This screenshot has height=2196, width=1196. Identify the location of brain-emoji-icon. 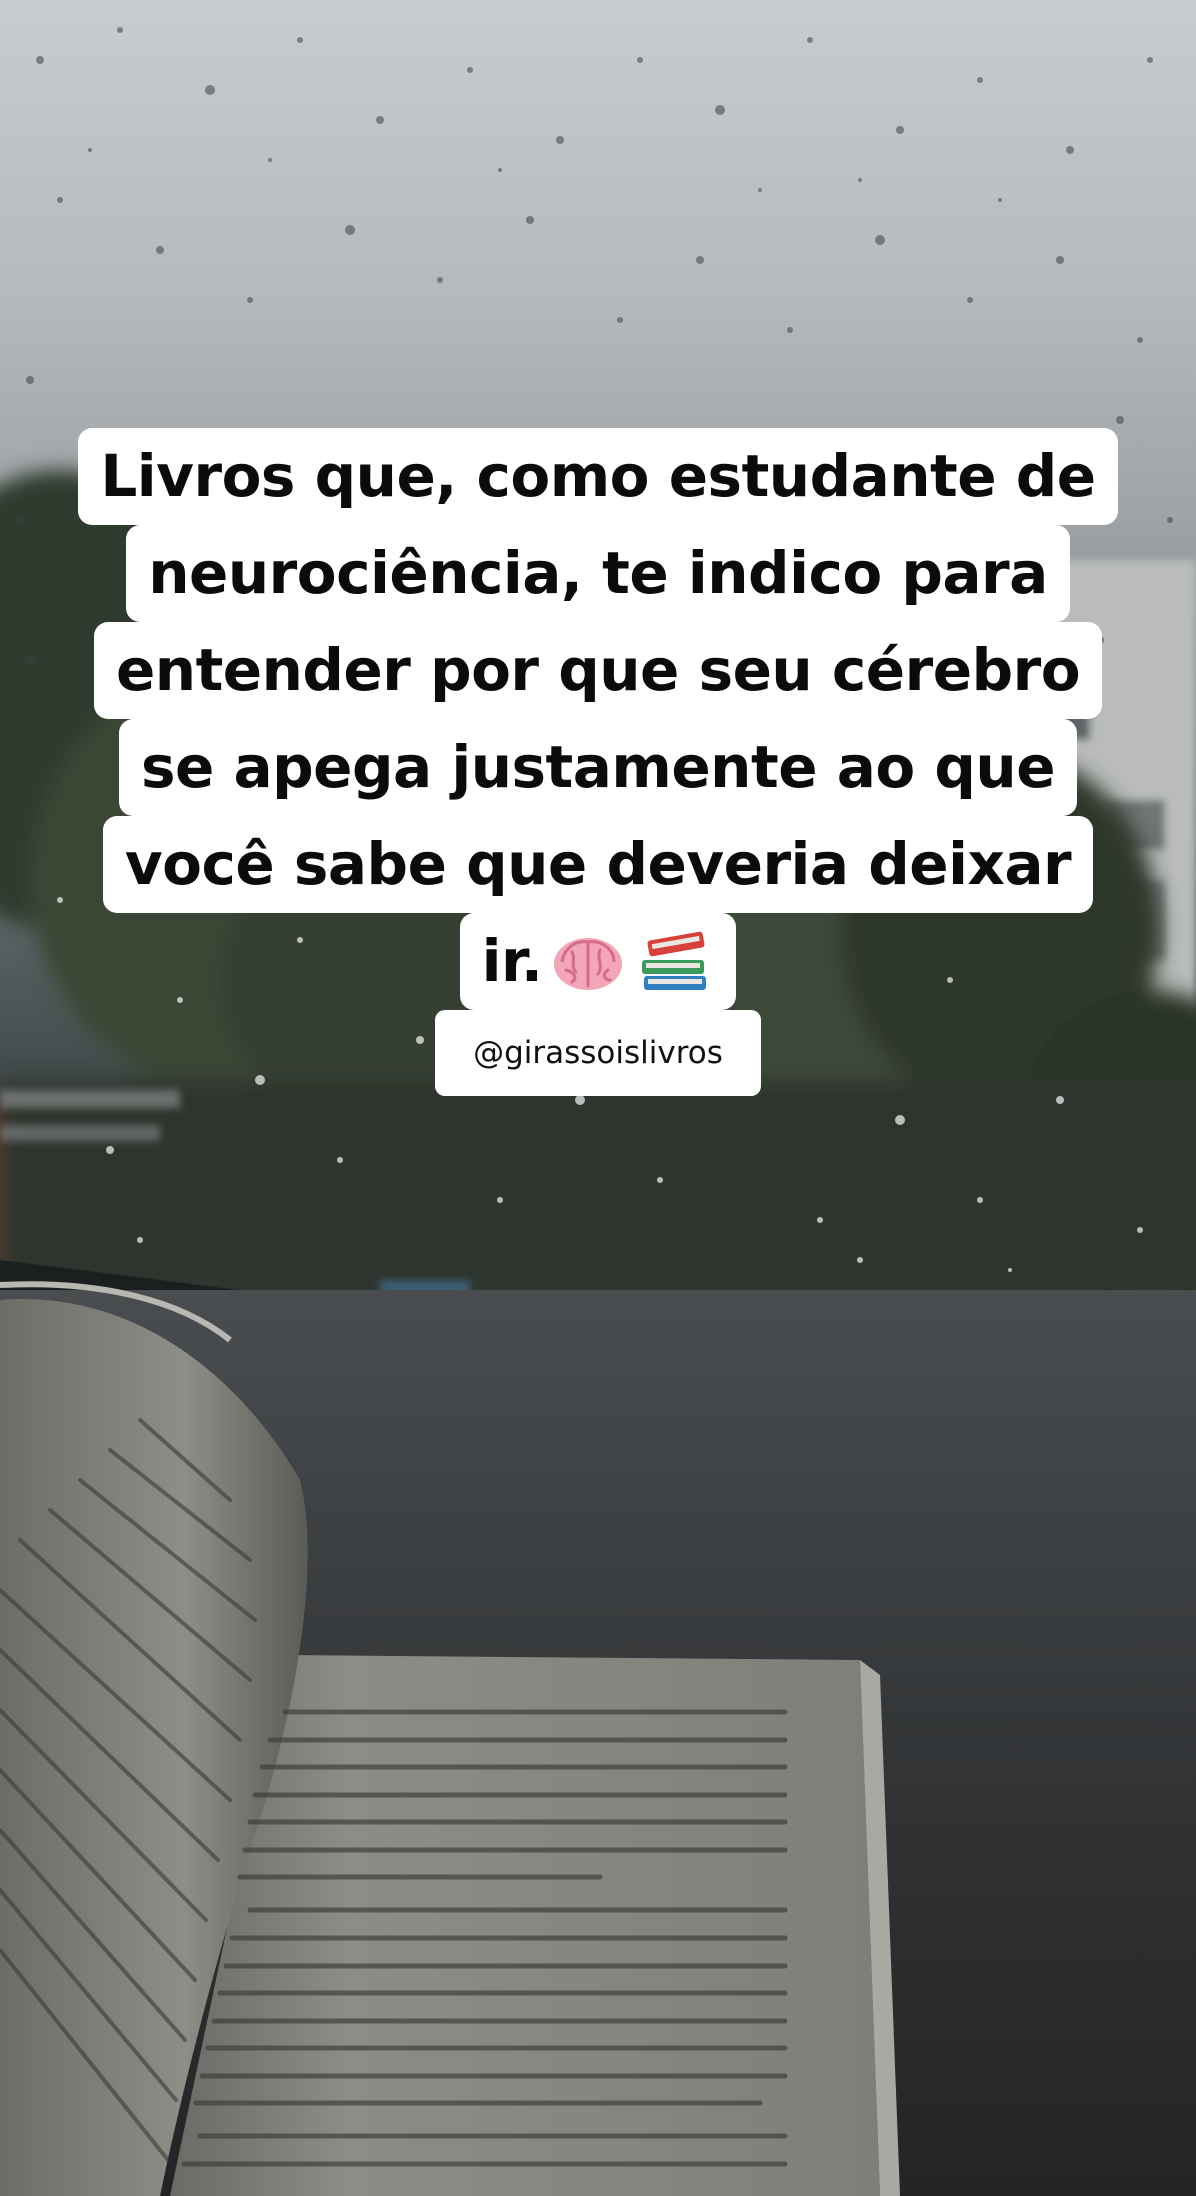
(588, 963).